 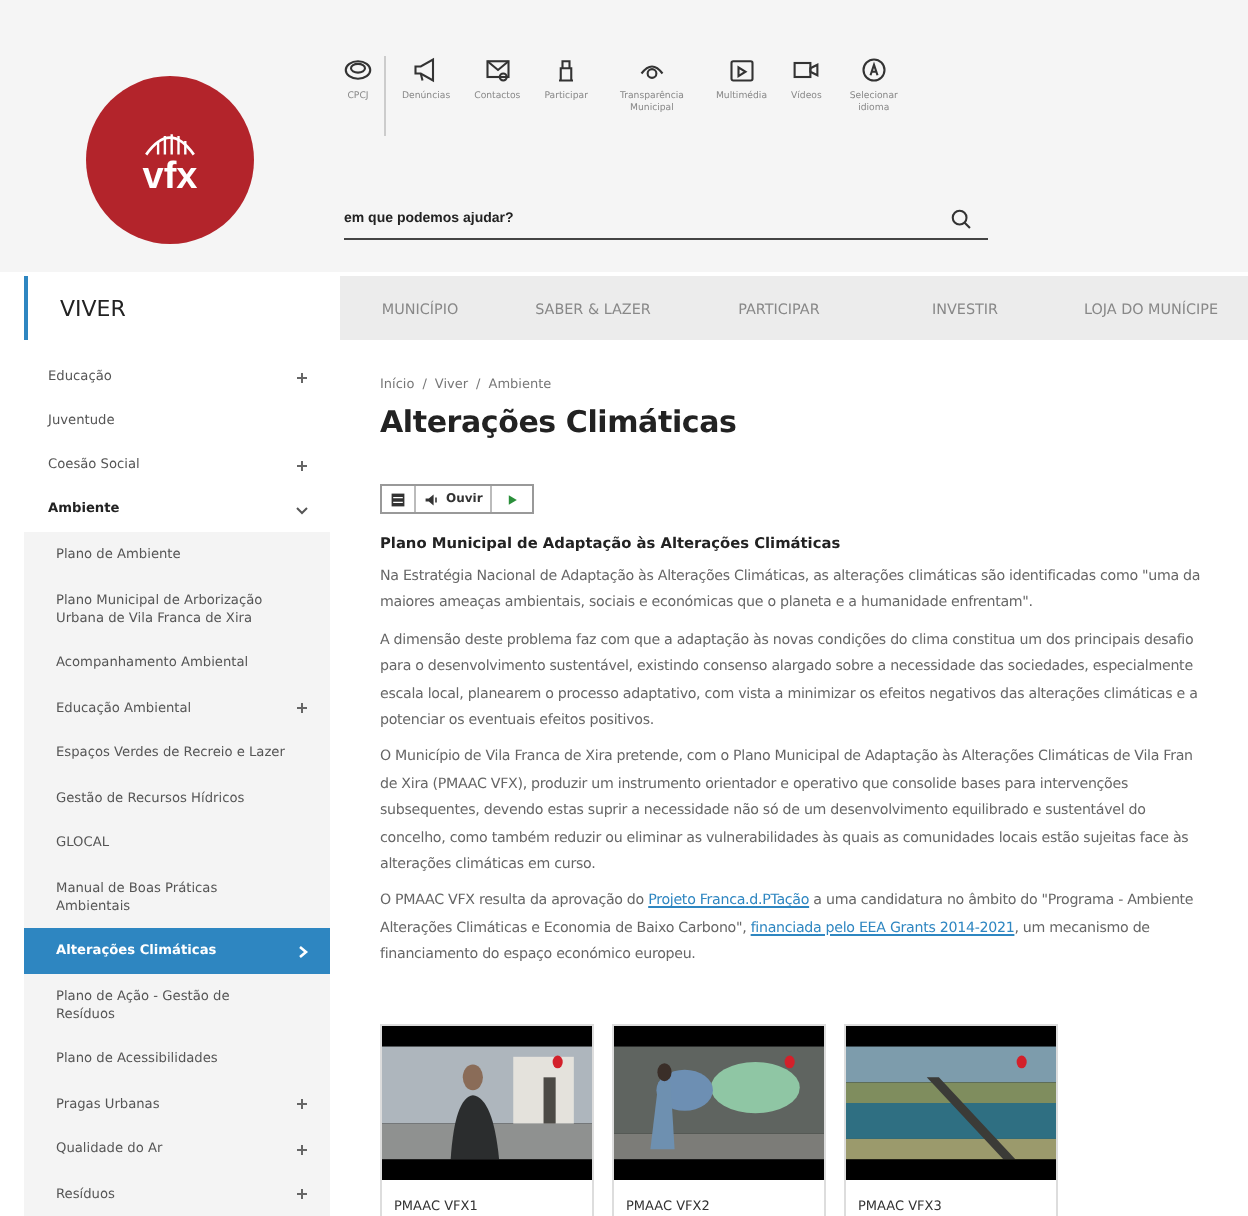 What do you see at coordinates (497, 70) in the screenshot?
I see `envelope-icon` at bounding box center [497, 70].